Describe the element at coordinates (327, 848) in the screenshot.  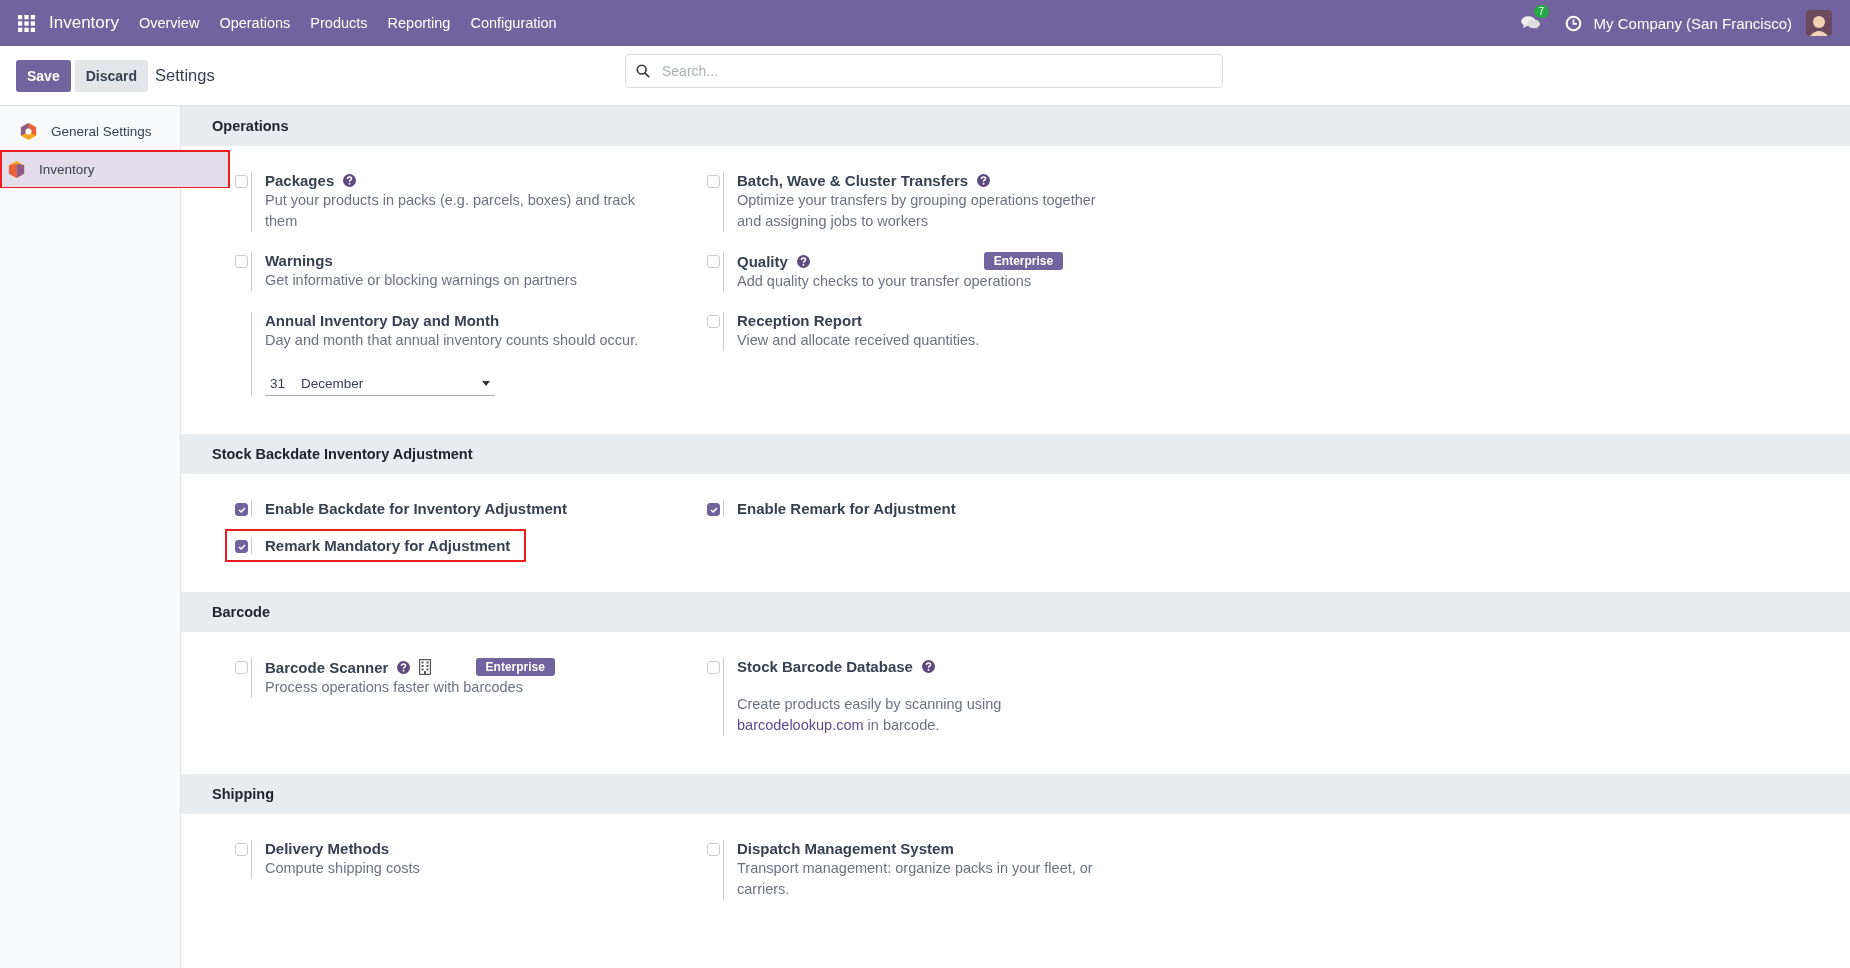
I see `setting-title: Delivery Methods` at that location.